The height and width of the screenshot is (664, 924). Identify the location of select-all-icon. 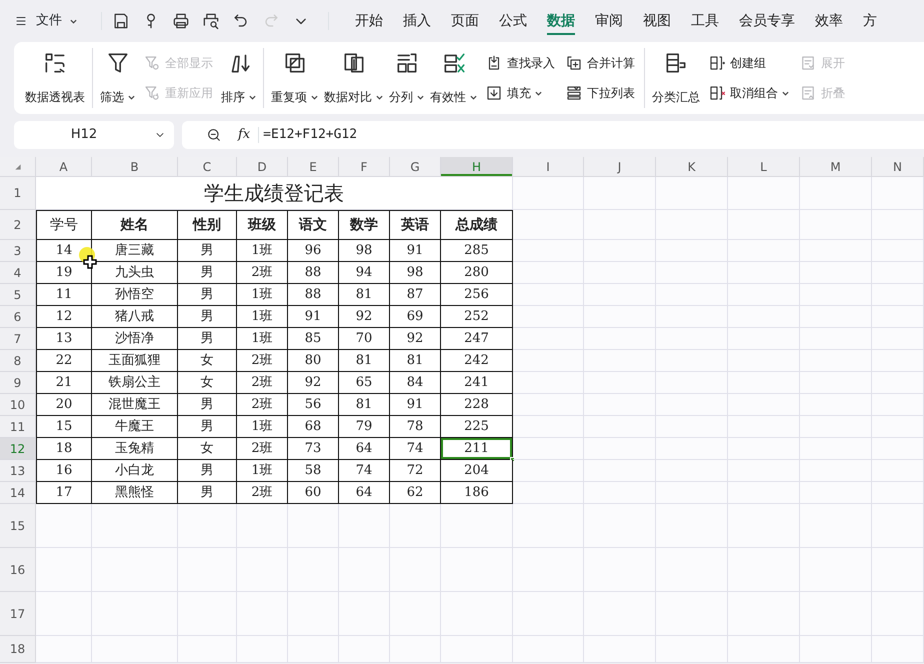
(18, 166).